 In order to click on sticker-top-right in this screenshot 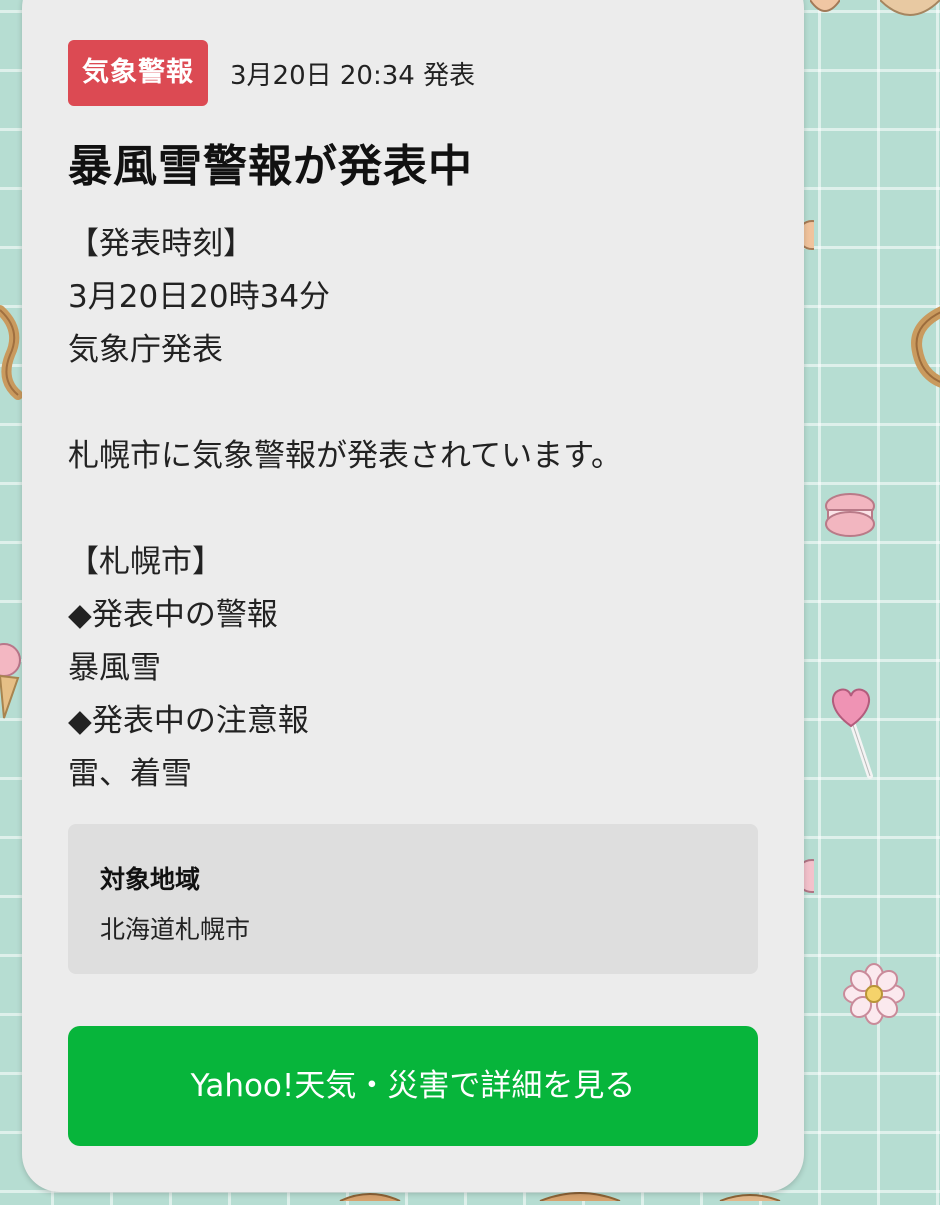, I will do `click(909, 11)`.